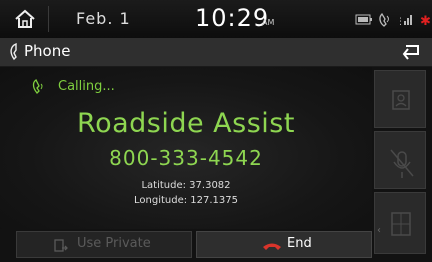  I want to click on status-time: 10:29, so click(232, 18).